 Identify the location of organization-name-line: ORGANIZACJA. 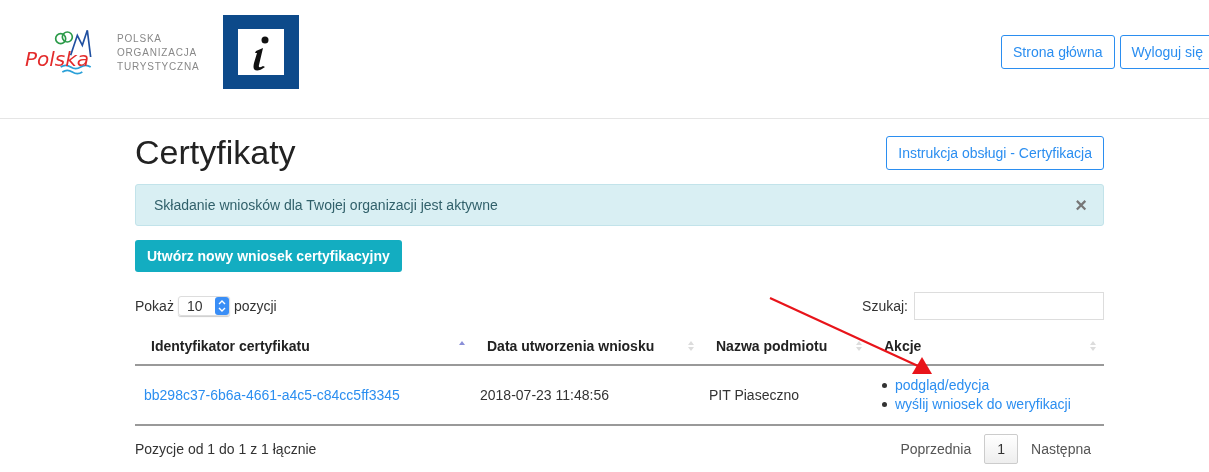
(157, 52).